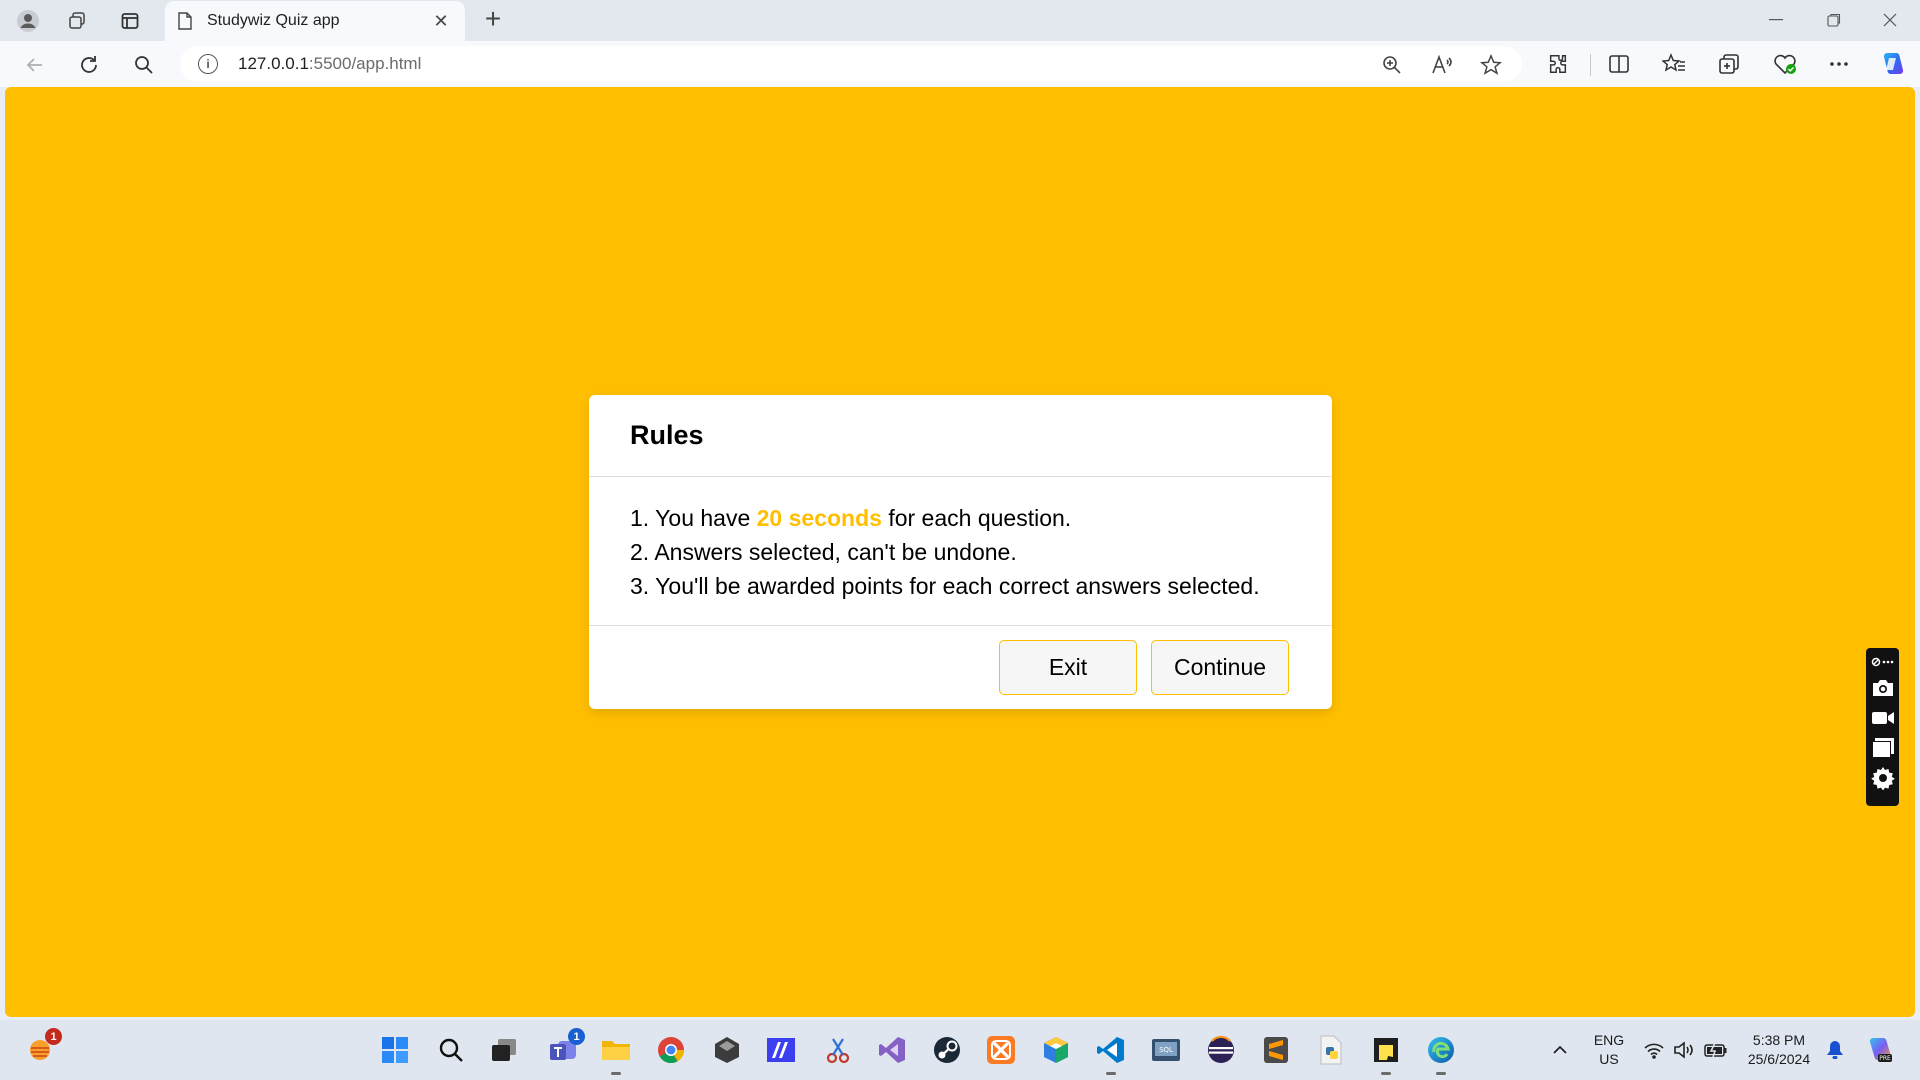 This screenshot has height=1080, width=1920. Describe the element at coordinates (960, 436) in the screenshot. I see `dialog-header: Rules` at that location.